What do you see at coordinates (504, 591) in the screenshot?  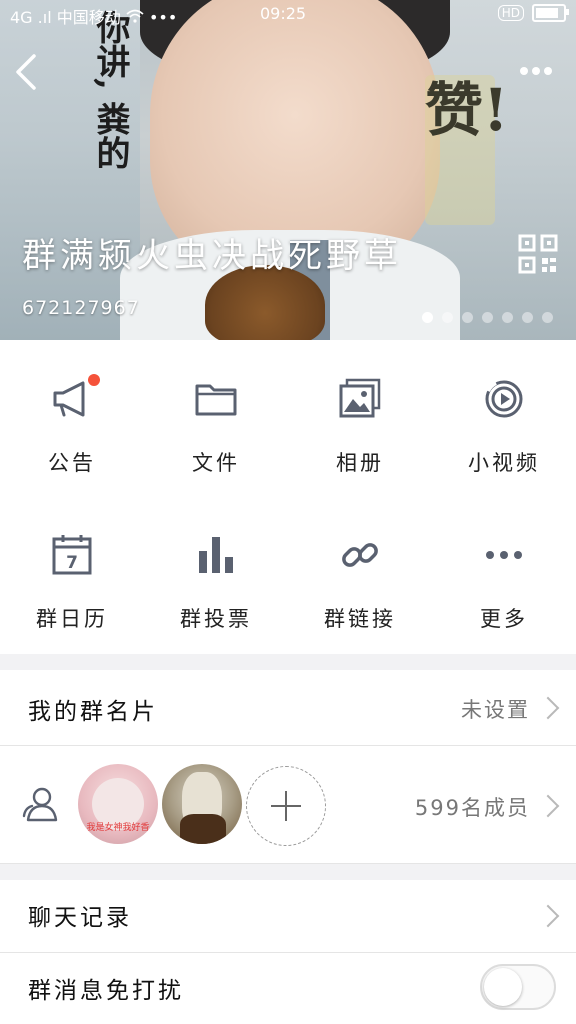 I see `feature-8: 更多` at bounding box center [504, 591].